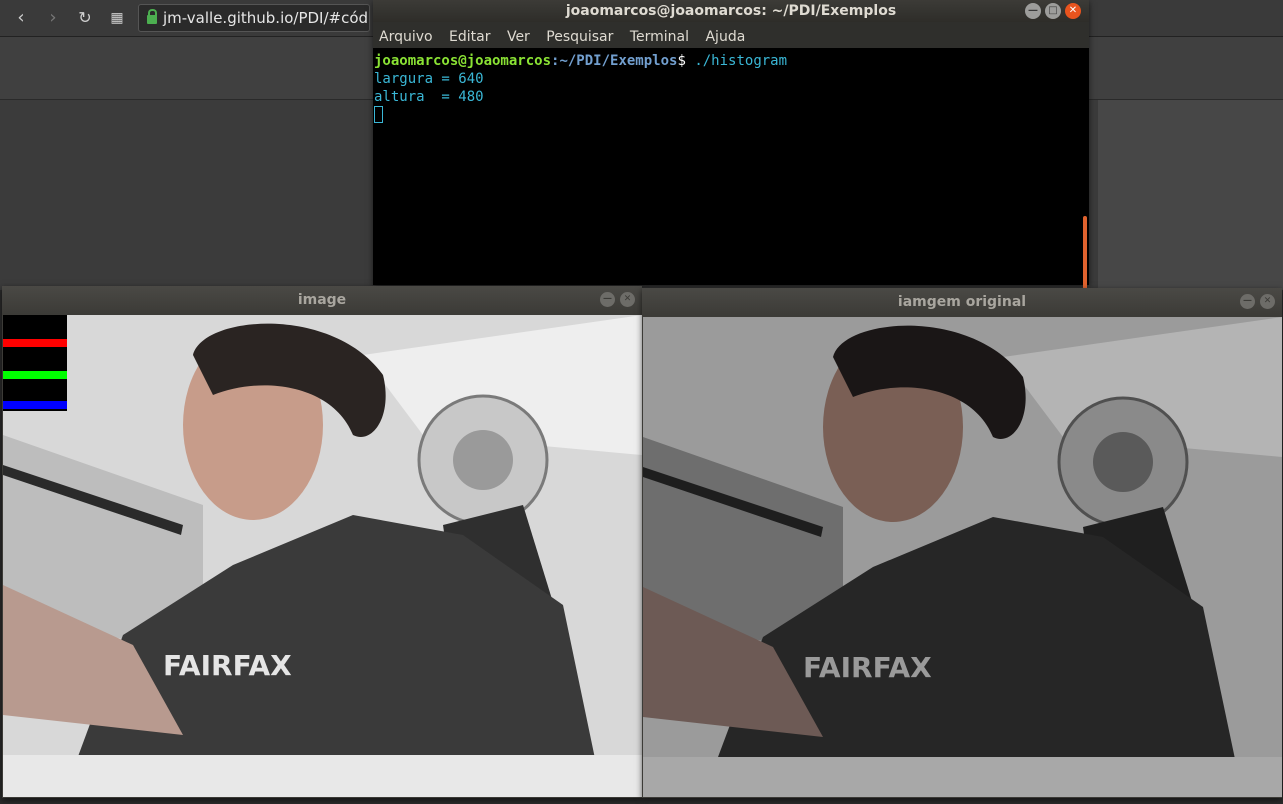  I want to click on command-text: ./histogram, so click(741, 61).